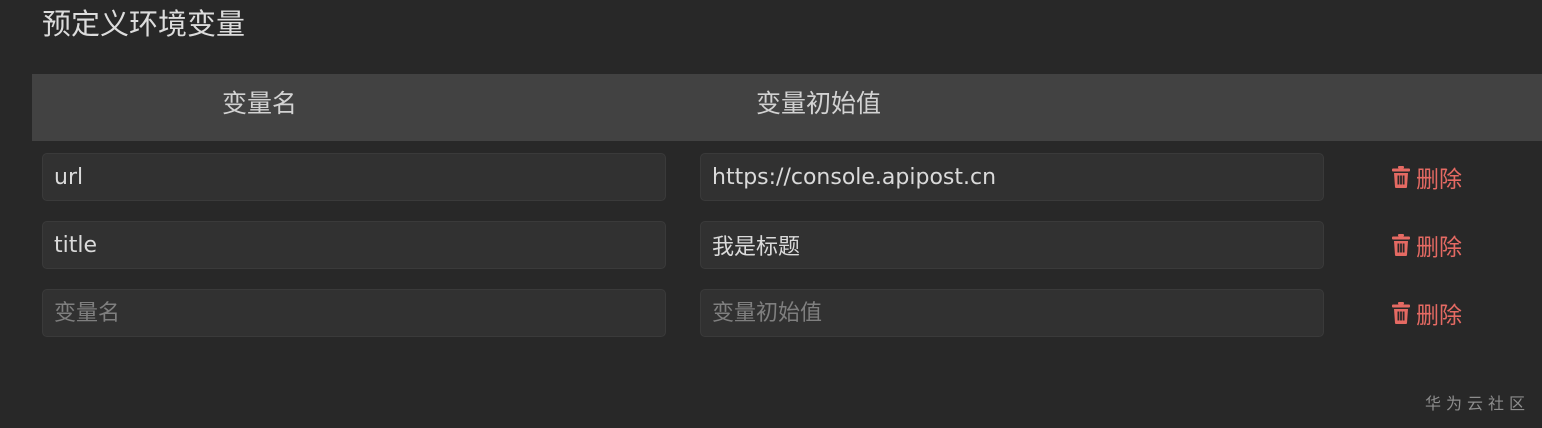 The width and height of the screenshot is (1542, 428). I want to click on watermark: 华为云社区, so click(1477, 403).